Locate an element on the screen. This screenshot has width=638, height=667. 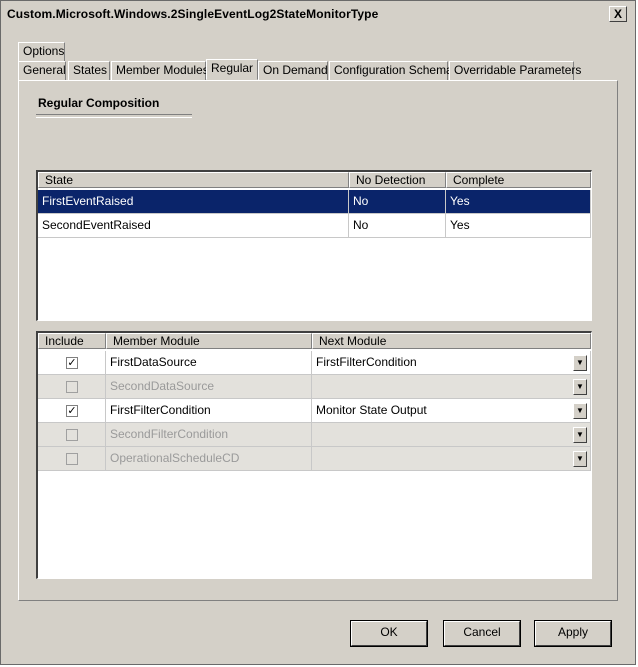
tab-on-demand: On Demand is located at coordinates (293, 70).